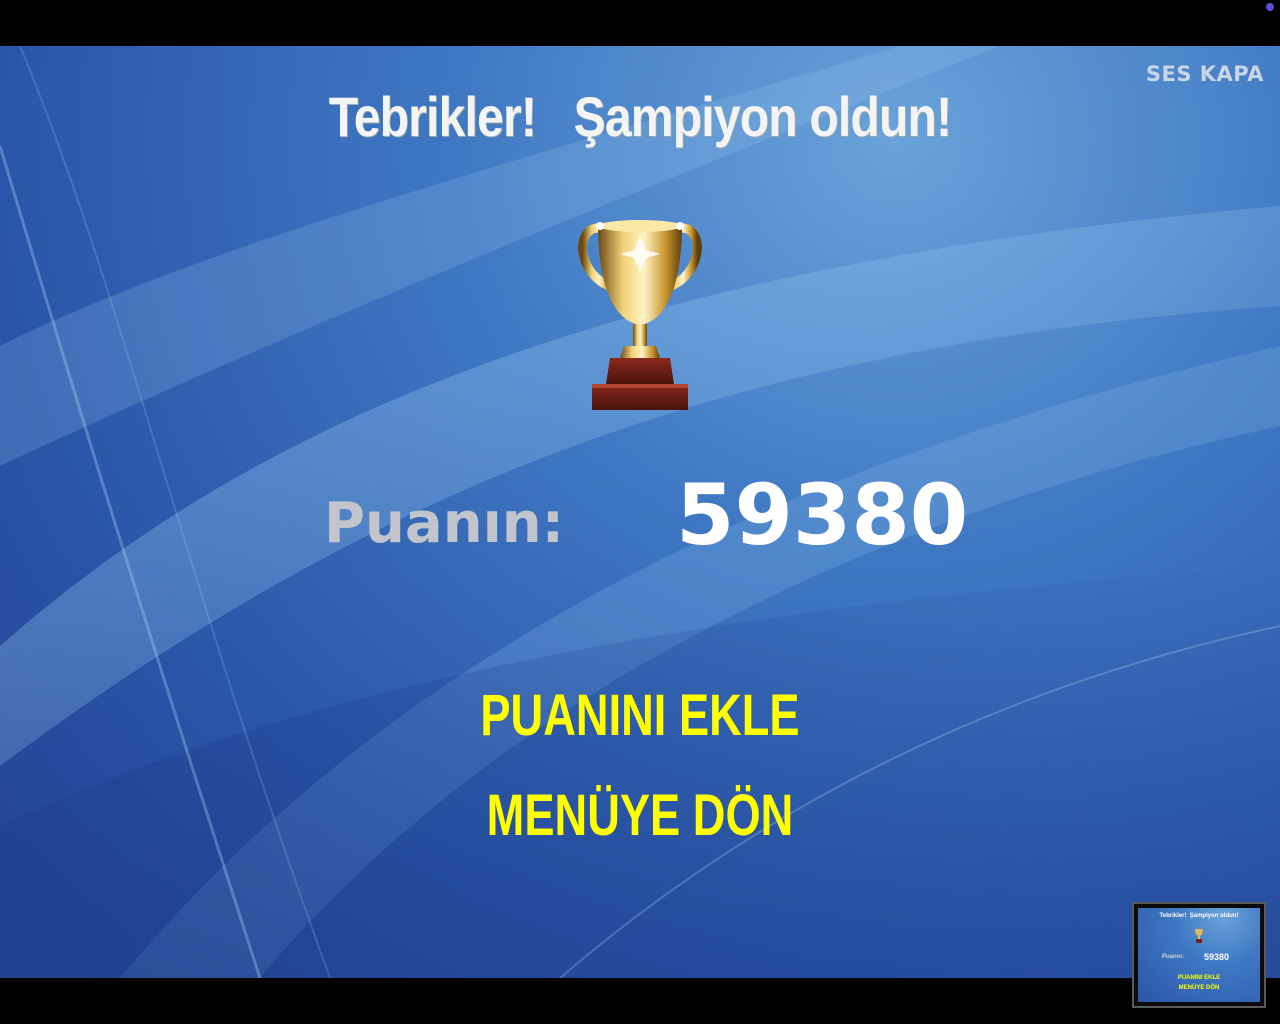 The image size is (1280, 1024). I want to click on thumbnail-score-label: Puanın:, so click(1173, 957).